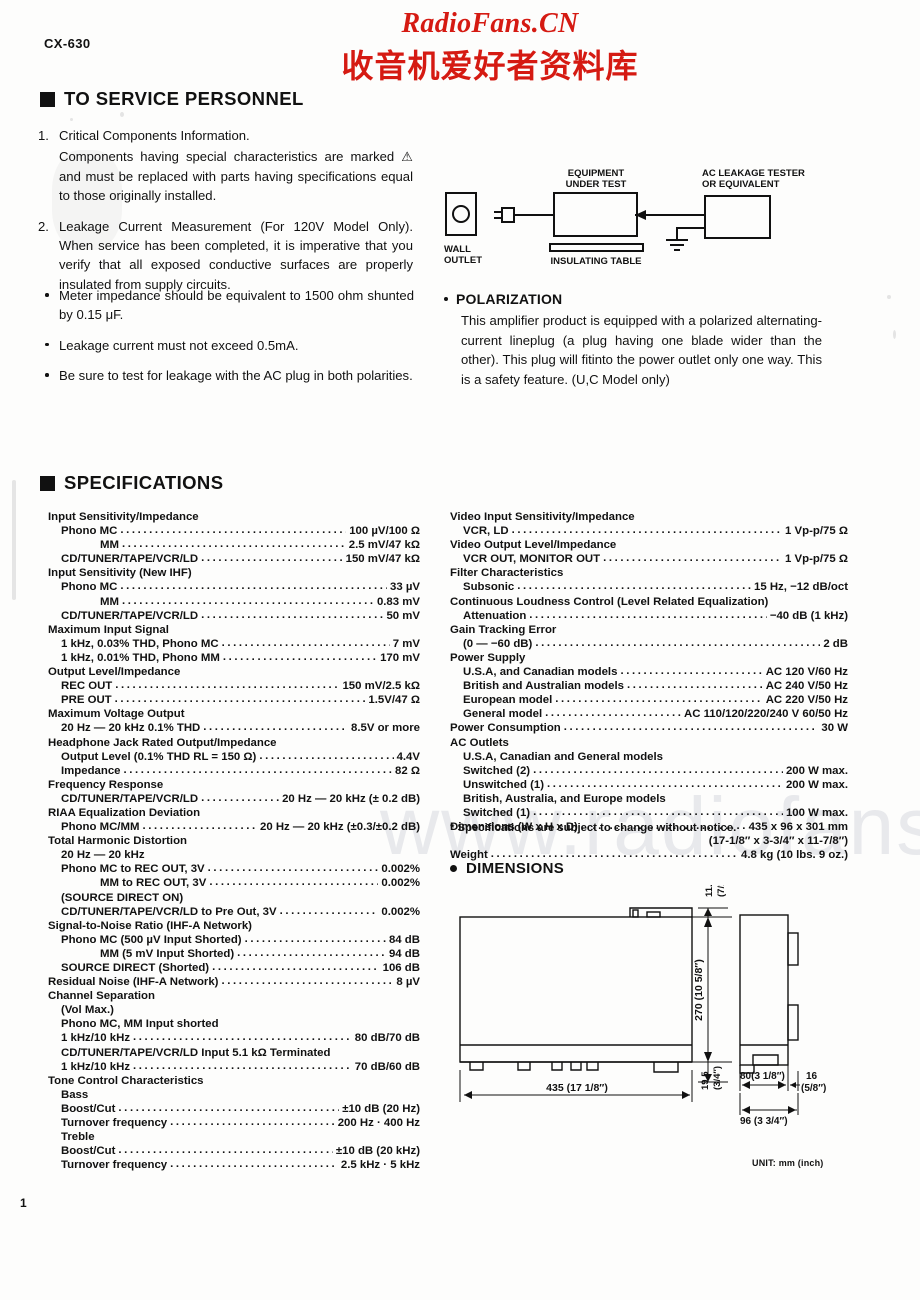  What do you see at coordinates (103, 855) in the screenshot?
I see `spec-label: 20 Hz — 20 kHz` at bounding box center [103, 855].